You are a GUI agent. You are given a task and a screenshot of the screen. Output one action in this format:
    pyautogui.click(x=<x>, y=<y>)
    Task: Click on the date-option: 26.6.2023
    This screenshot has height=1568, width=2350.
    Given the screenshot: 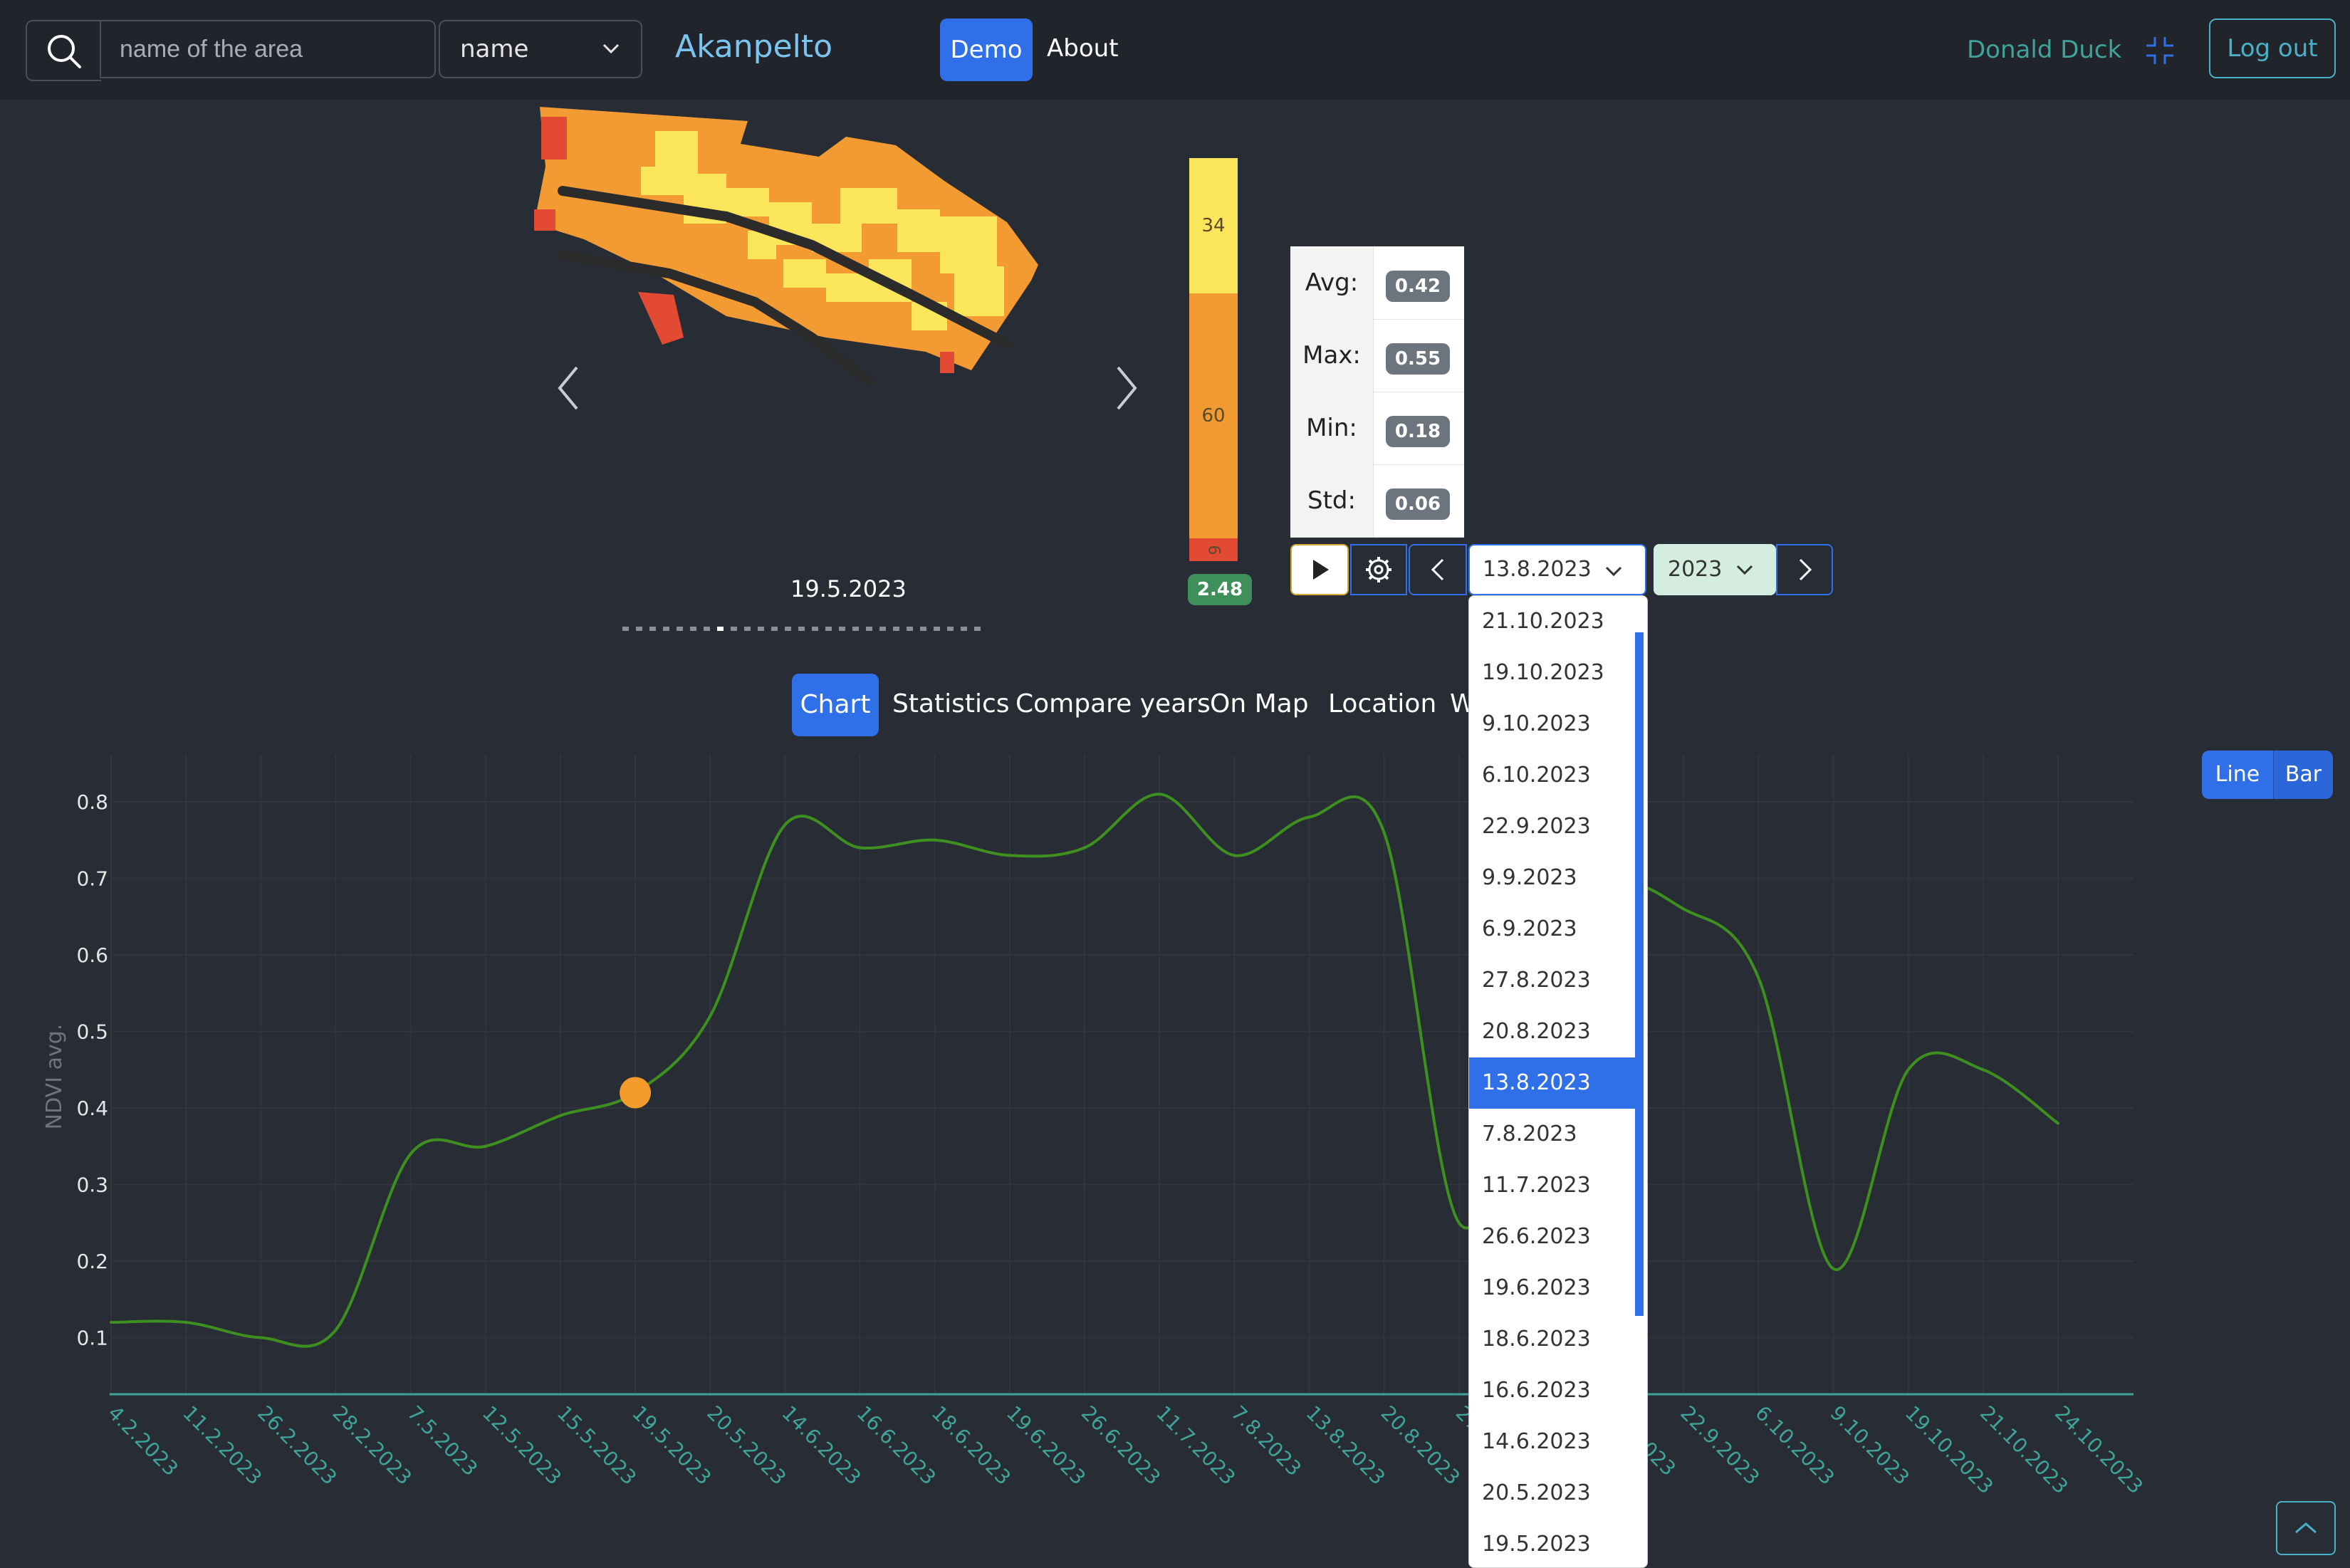 What is the action you would take?
    pyautogui.click(x=1553, y=1237)
    